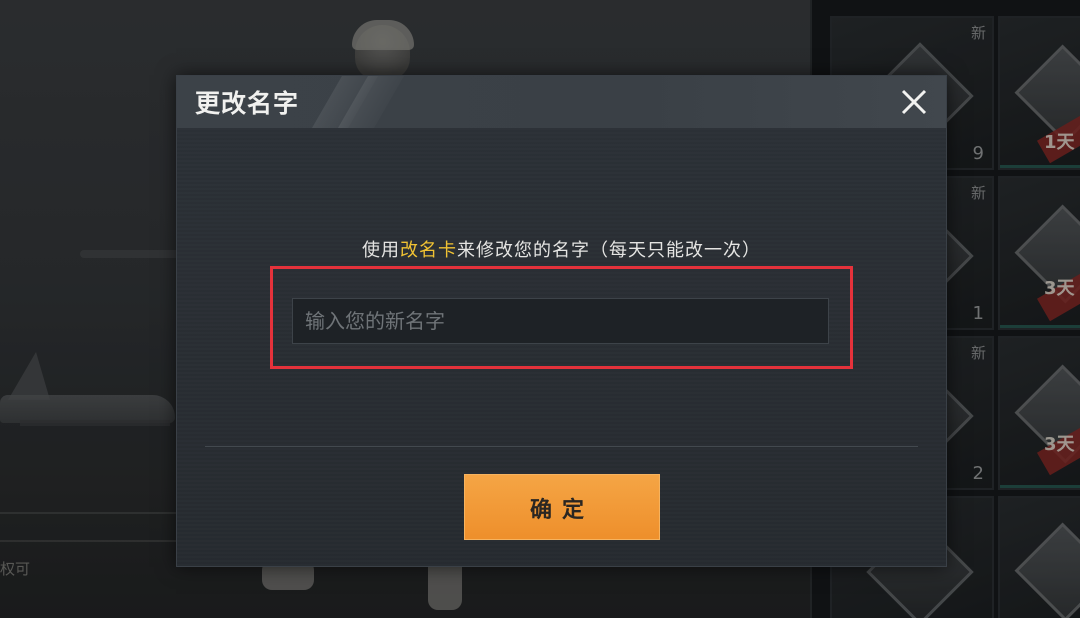 The width and height of the screenshot is (1080, 618). I want to click on confirm-label: 确定, so click(561, 510).